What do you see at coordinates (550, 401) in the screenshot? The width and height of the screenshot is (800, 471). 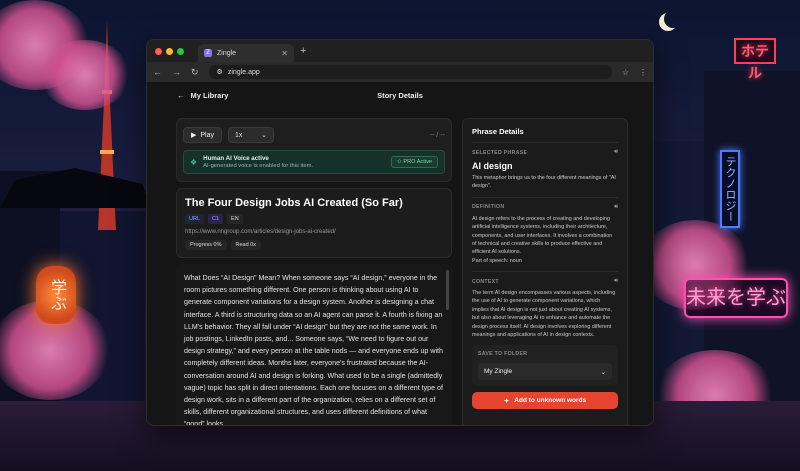 I see `add-button-label: Add to unknown words` at bounding box center [550, 401].